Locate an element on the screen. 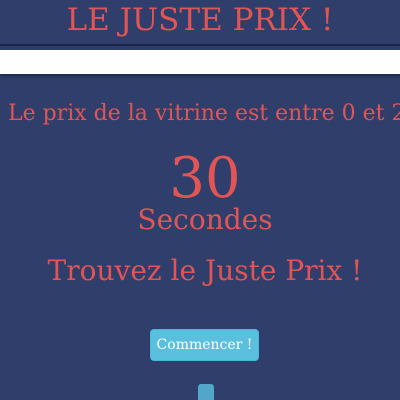  guess-input is located at coordinates (200, 62).